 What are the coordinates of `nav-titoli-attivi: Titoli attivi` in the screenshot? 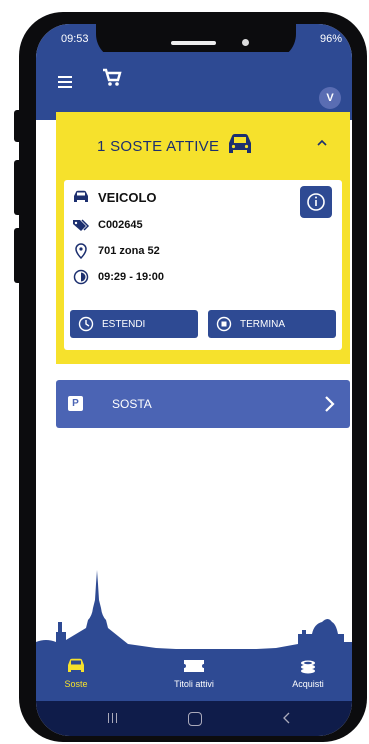 It's located at (194, 672).